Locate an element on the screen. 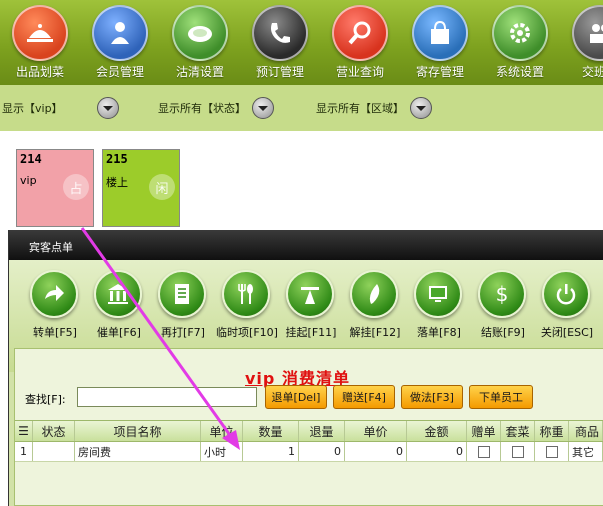 Image resolution: width=603 pixels, height=506 pixels. table-header: ☰ 状态 项目名称 单位 数量 退量 单价 金额 赠单 套菜 称重 商品 is located at coordinates (309, 431).